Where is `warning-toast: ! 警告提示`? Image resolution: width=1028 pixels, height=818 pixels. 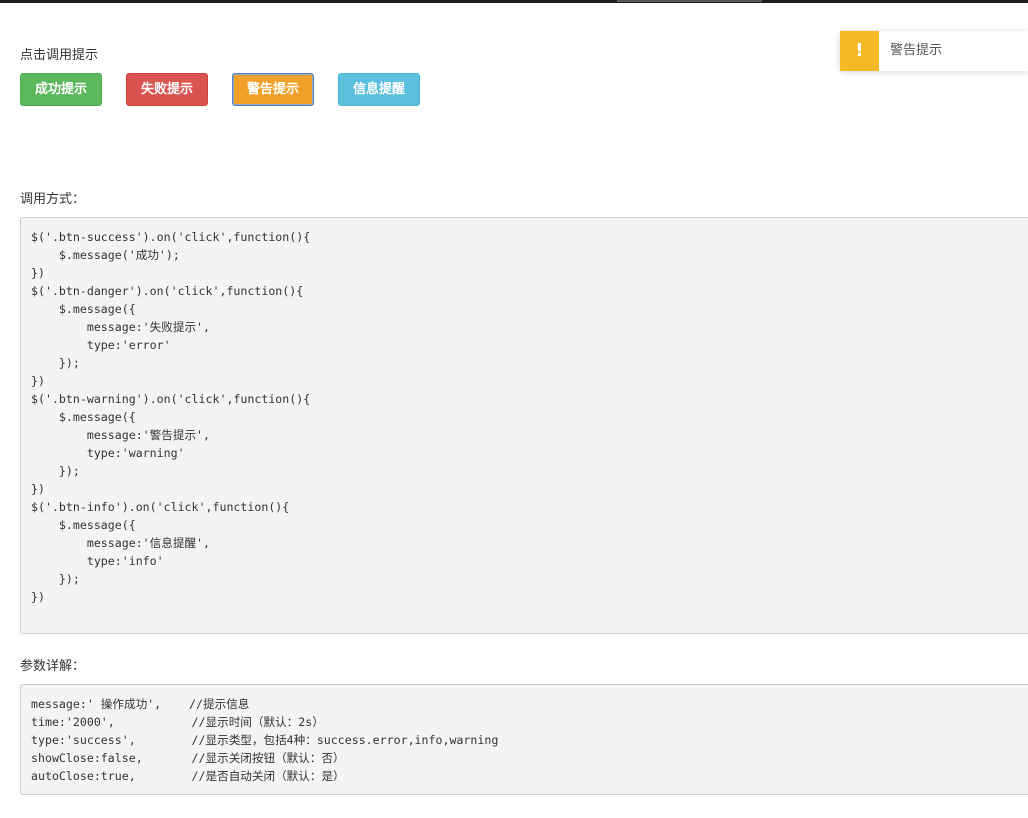
warning-toast: ! 警告提示 is located at coordinates (934, 51).